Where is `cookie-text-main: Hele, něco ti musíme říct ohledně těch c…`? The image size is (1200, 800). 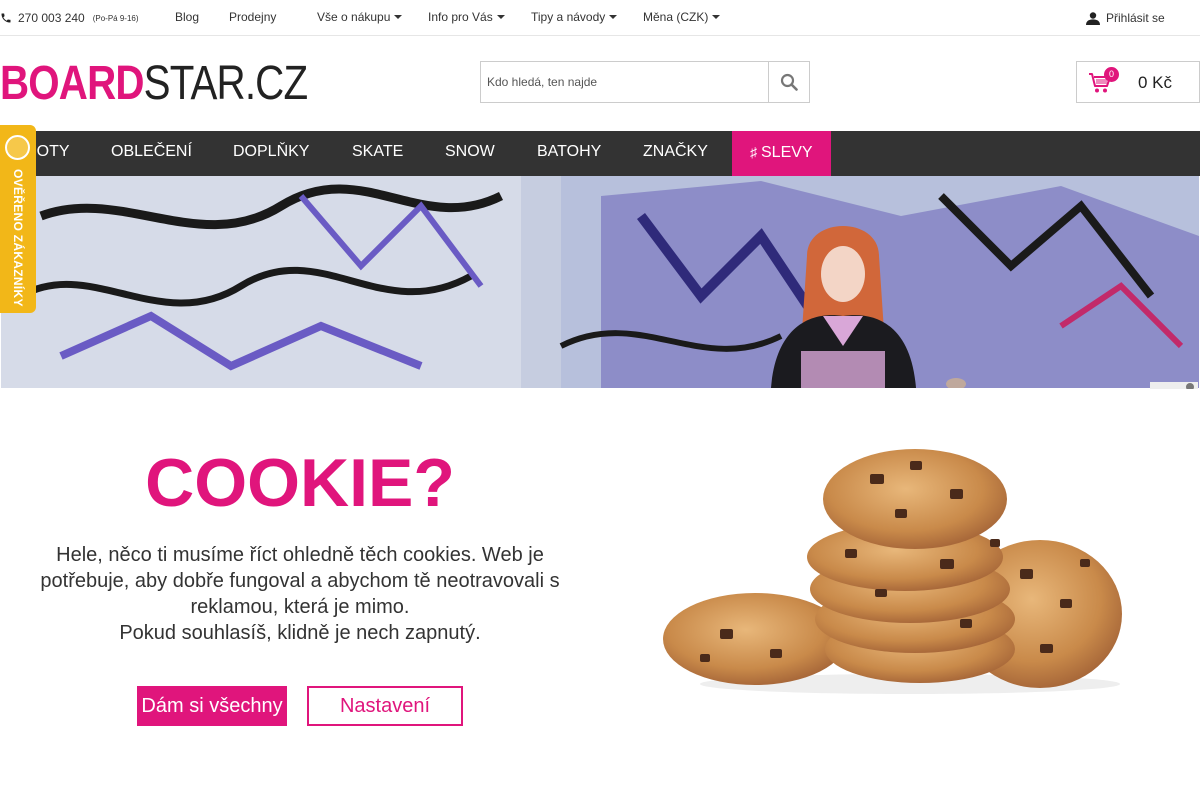 cookie-text-main: Hele, něco ti musíme říct ohledně těch c… is located at coordinates (300, 581).